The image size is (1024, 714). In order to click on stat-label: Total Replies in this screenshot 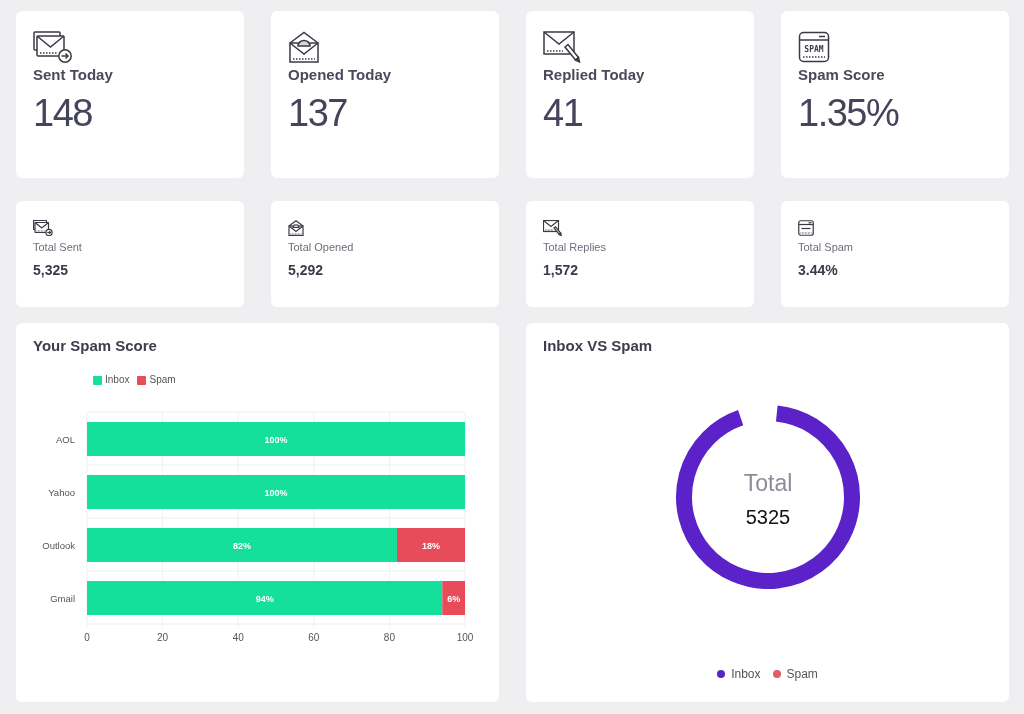, I will do `click(575, 247)`.